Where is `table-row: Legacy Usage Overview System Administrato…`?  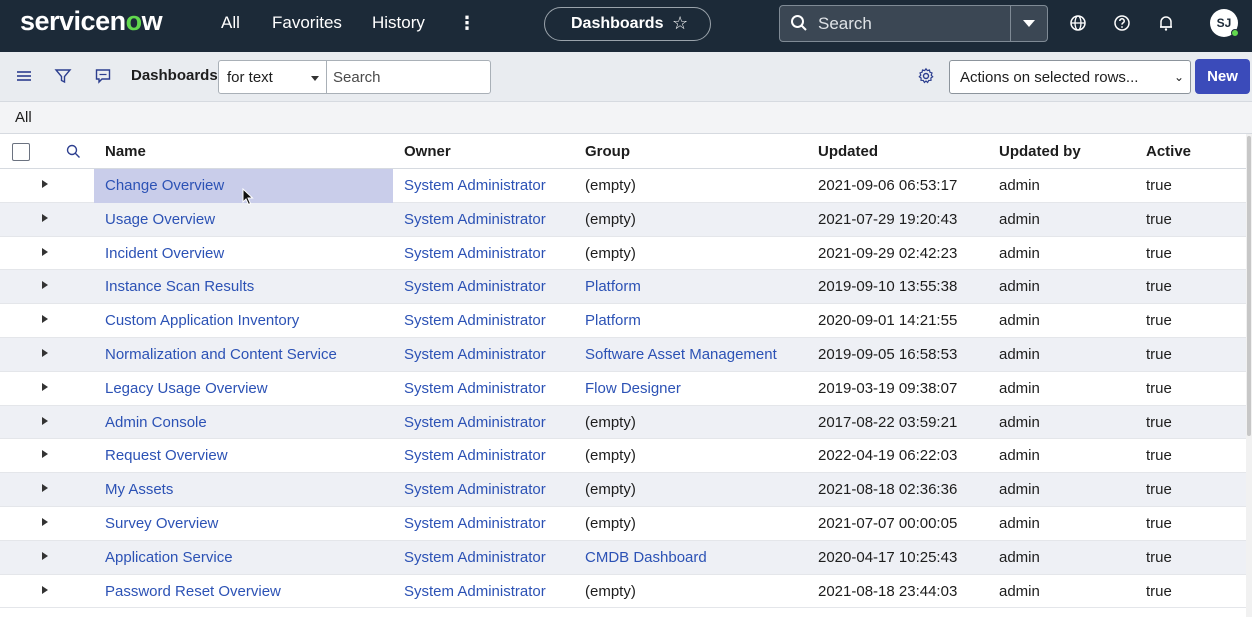 table-row: Legacy Usage Overview System Administrato… is located at coordinates (623, 389).